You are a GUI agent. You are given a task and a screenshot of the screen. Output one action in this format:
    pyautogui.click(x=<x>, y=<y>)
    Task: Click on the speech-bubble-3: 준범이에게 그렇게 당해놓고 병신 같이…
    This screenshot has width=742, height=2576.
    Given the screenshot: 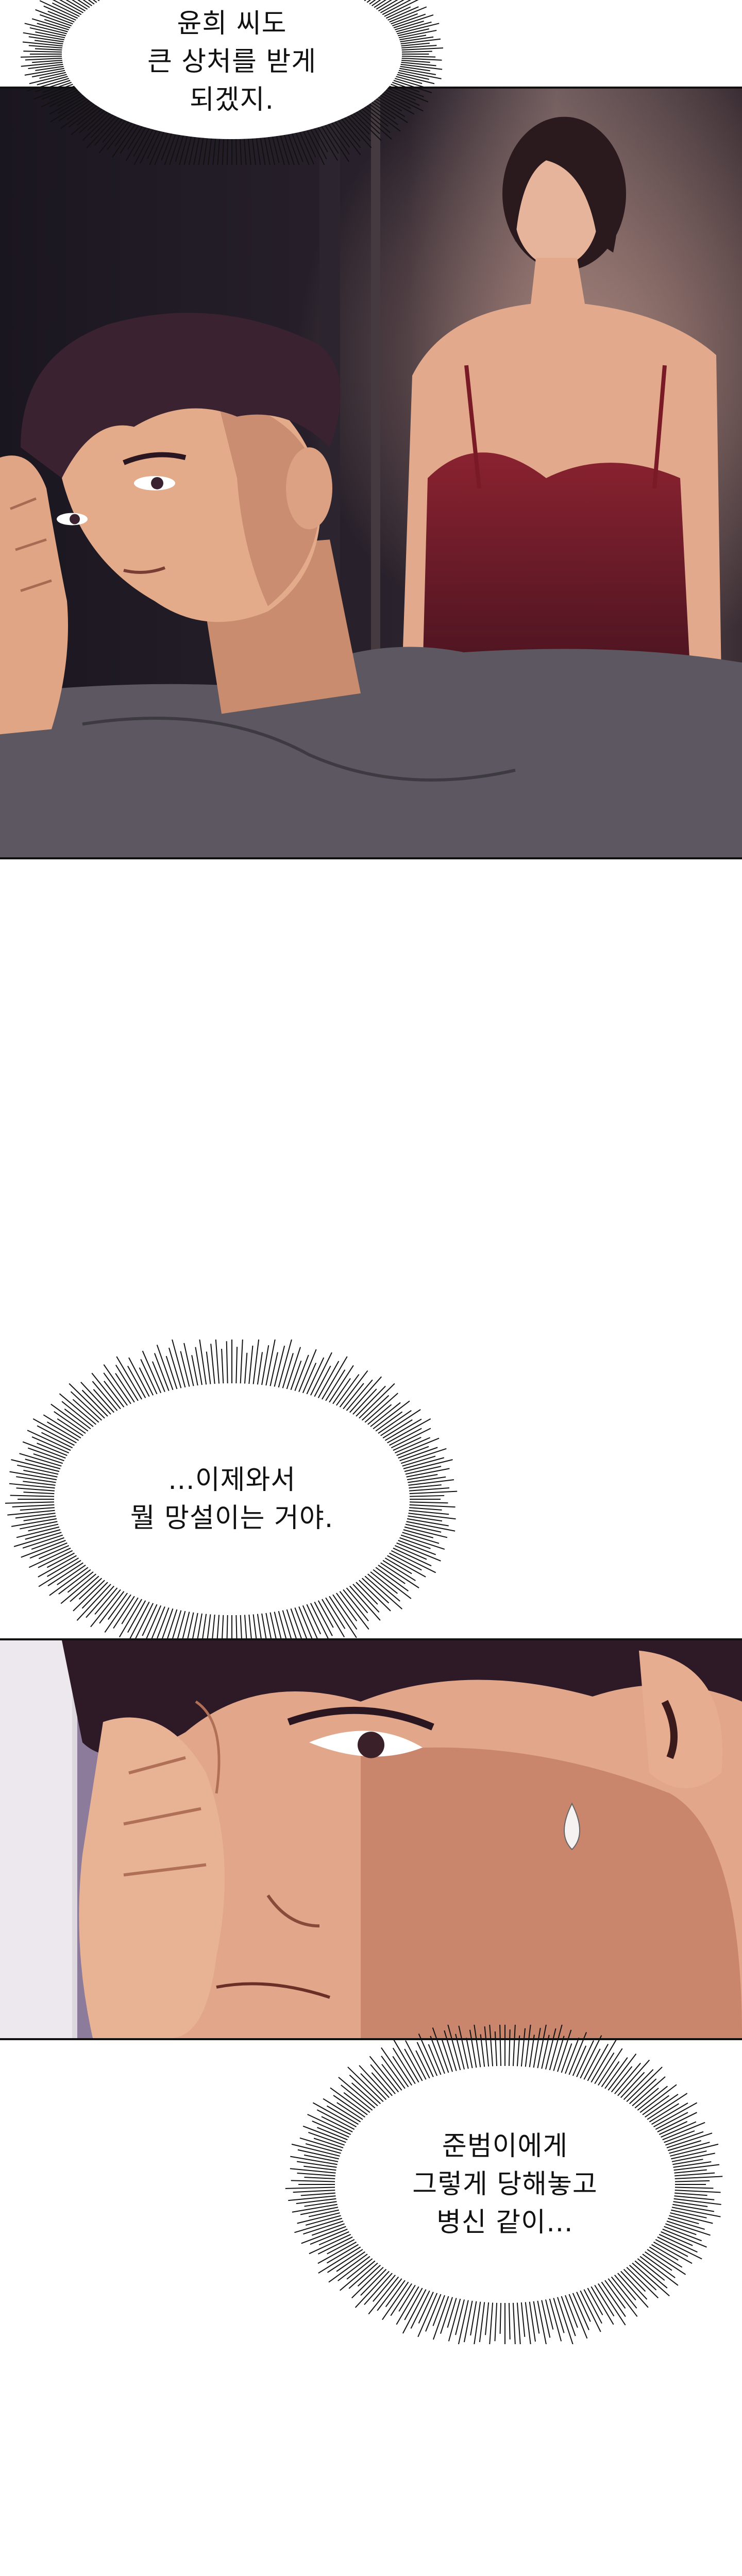 What is the action you would take?
    pyautogui.click(x=505, y=2184)
    